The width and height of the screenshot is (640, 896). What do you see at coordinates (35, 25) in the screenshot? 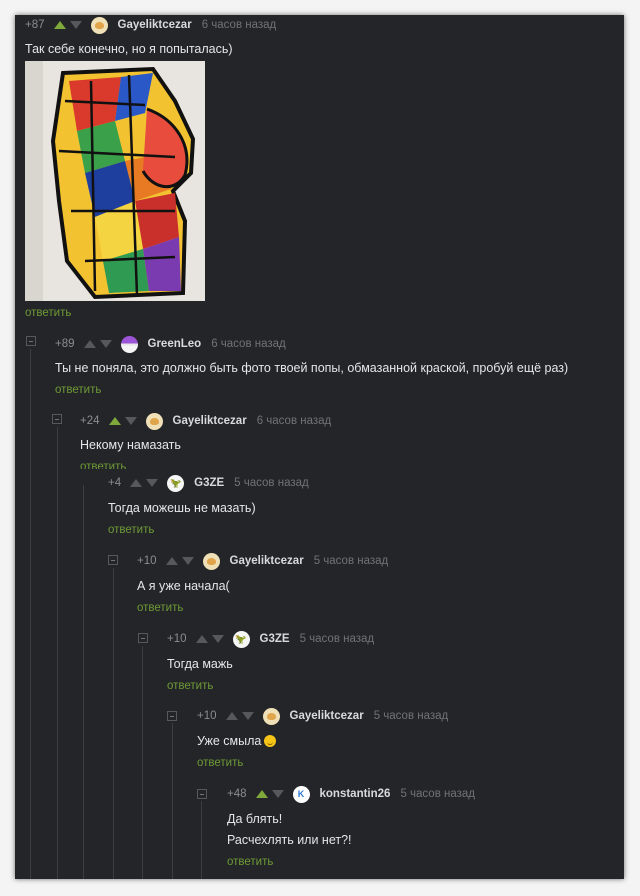
I see `comment-rating: +87` at bounding box center [35, 25].